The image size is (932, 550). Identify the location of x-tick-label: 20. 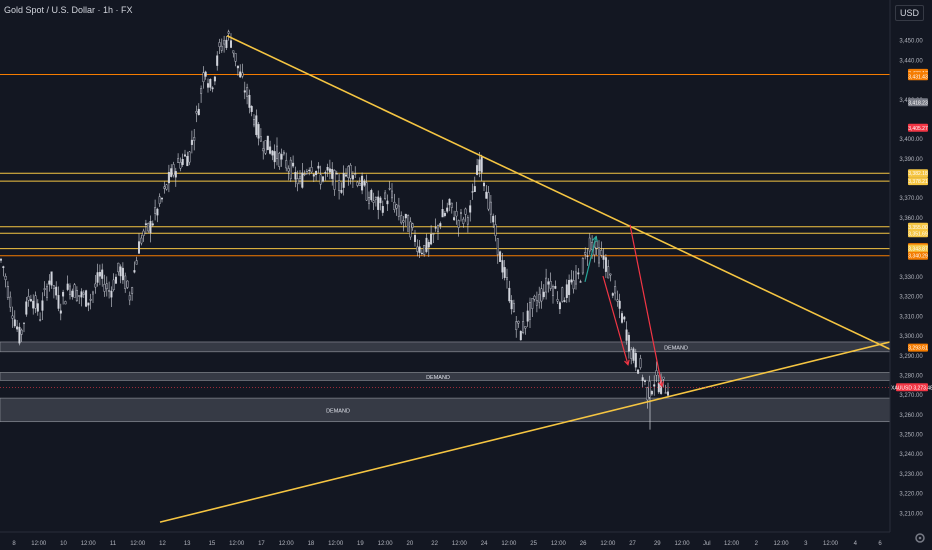
(410, 544).